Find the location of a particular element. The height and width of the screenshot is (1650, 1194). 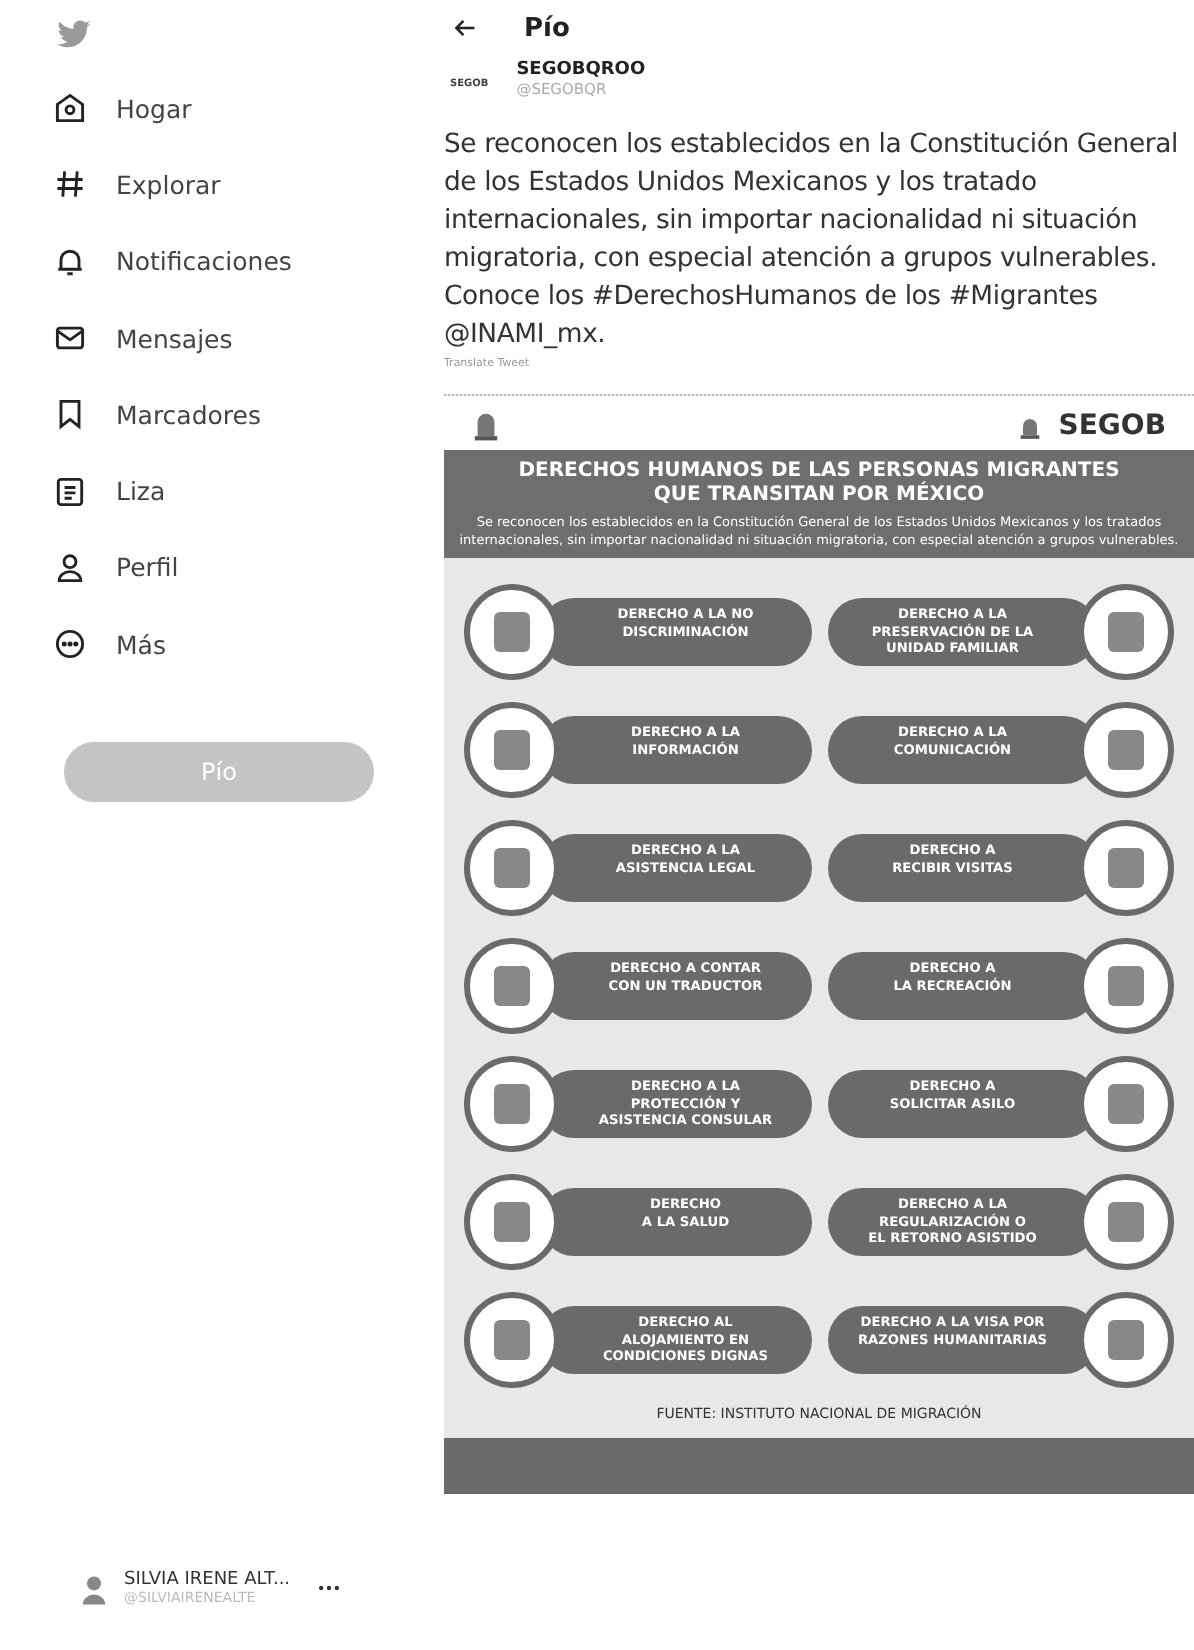

bird-logo-icon is located at coordinates (74, 35).